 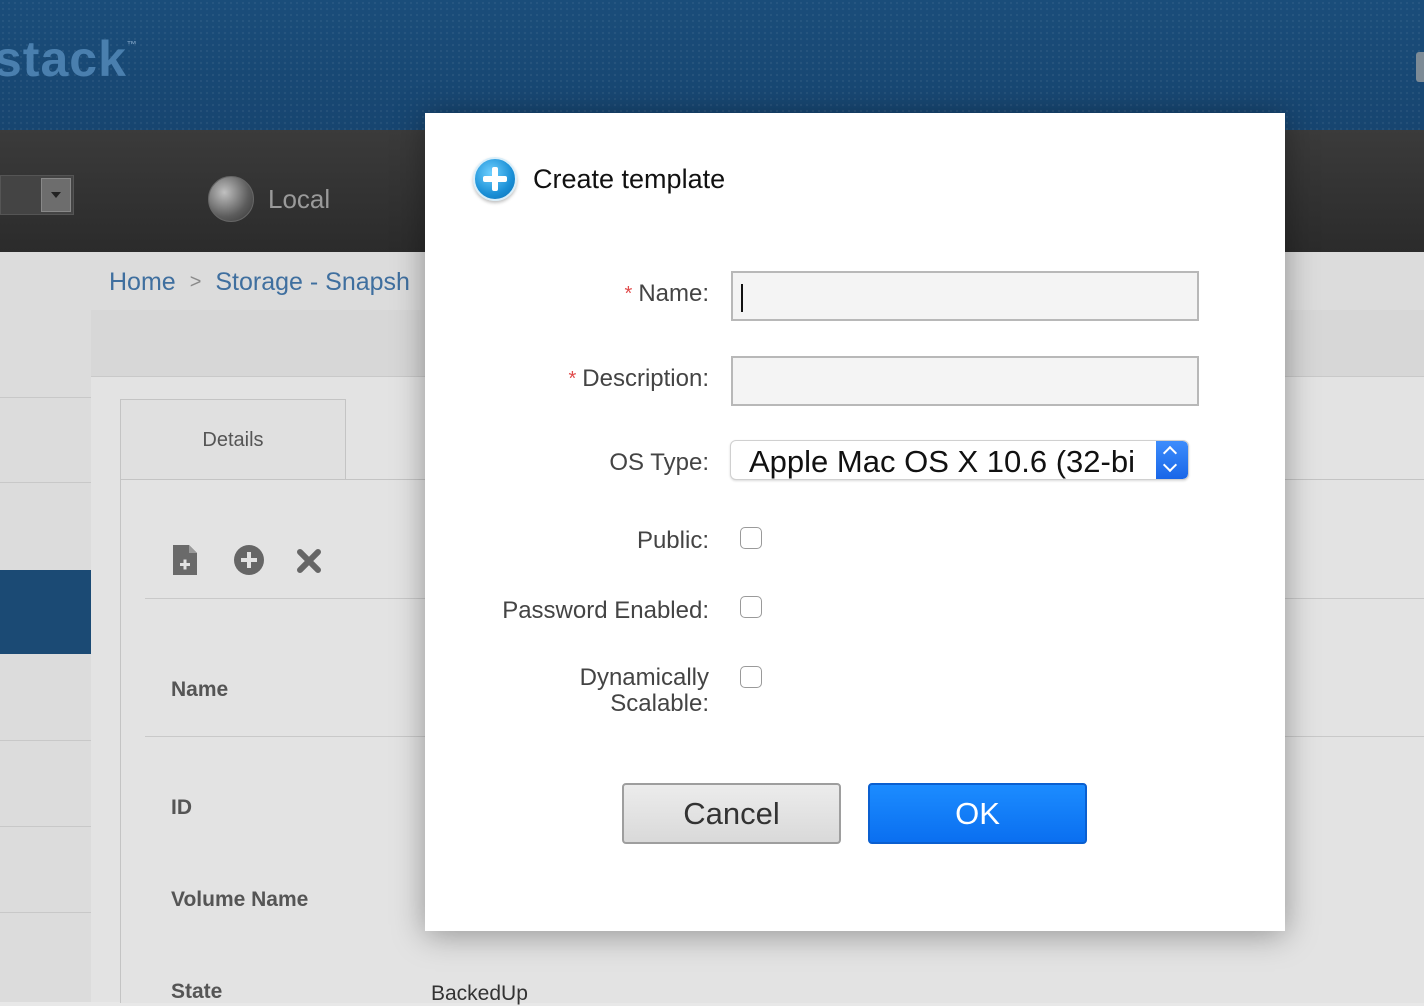 I want to click on dynamically-scalable-checkbox, so click(x=751, y=677).